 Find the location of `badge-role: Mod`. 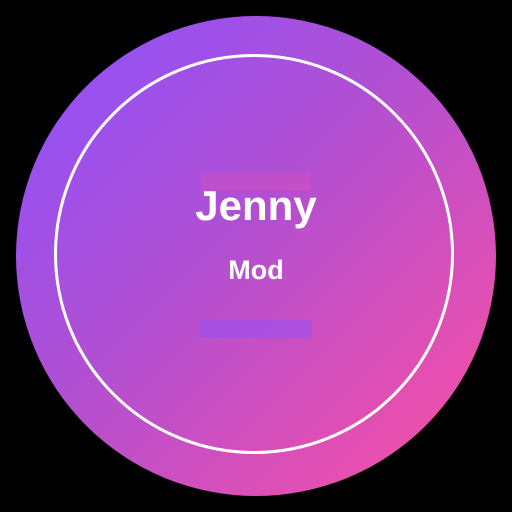

badge-role: Mod is located at coordinates (256, 270).